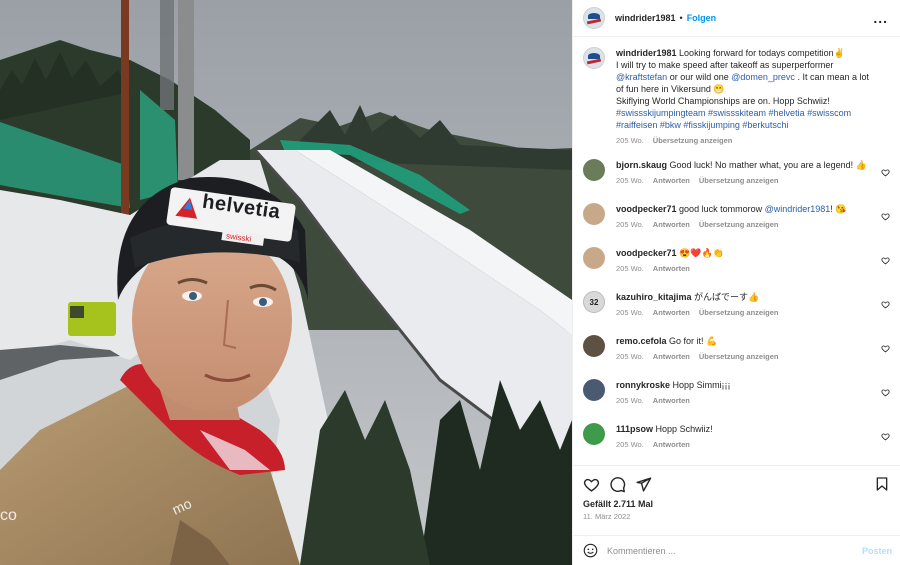 Image resolution: width=900 pixels, height=565 pixels. Describe the element at coordinates (654, 297) in the screenshot. I see `commenter-username: kazuhiro_kitajima` at that location.